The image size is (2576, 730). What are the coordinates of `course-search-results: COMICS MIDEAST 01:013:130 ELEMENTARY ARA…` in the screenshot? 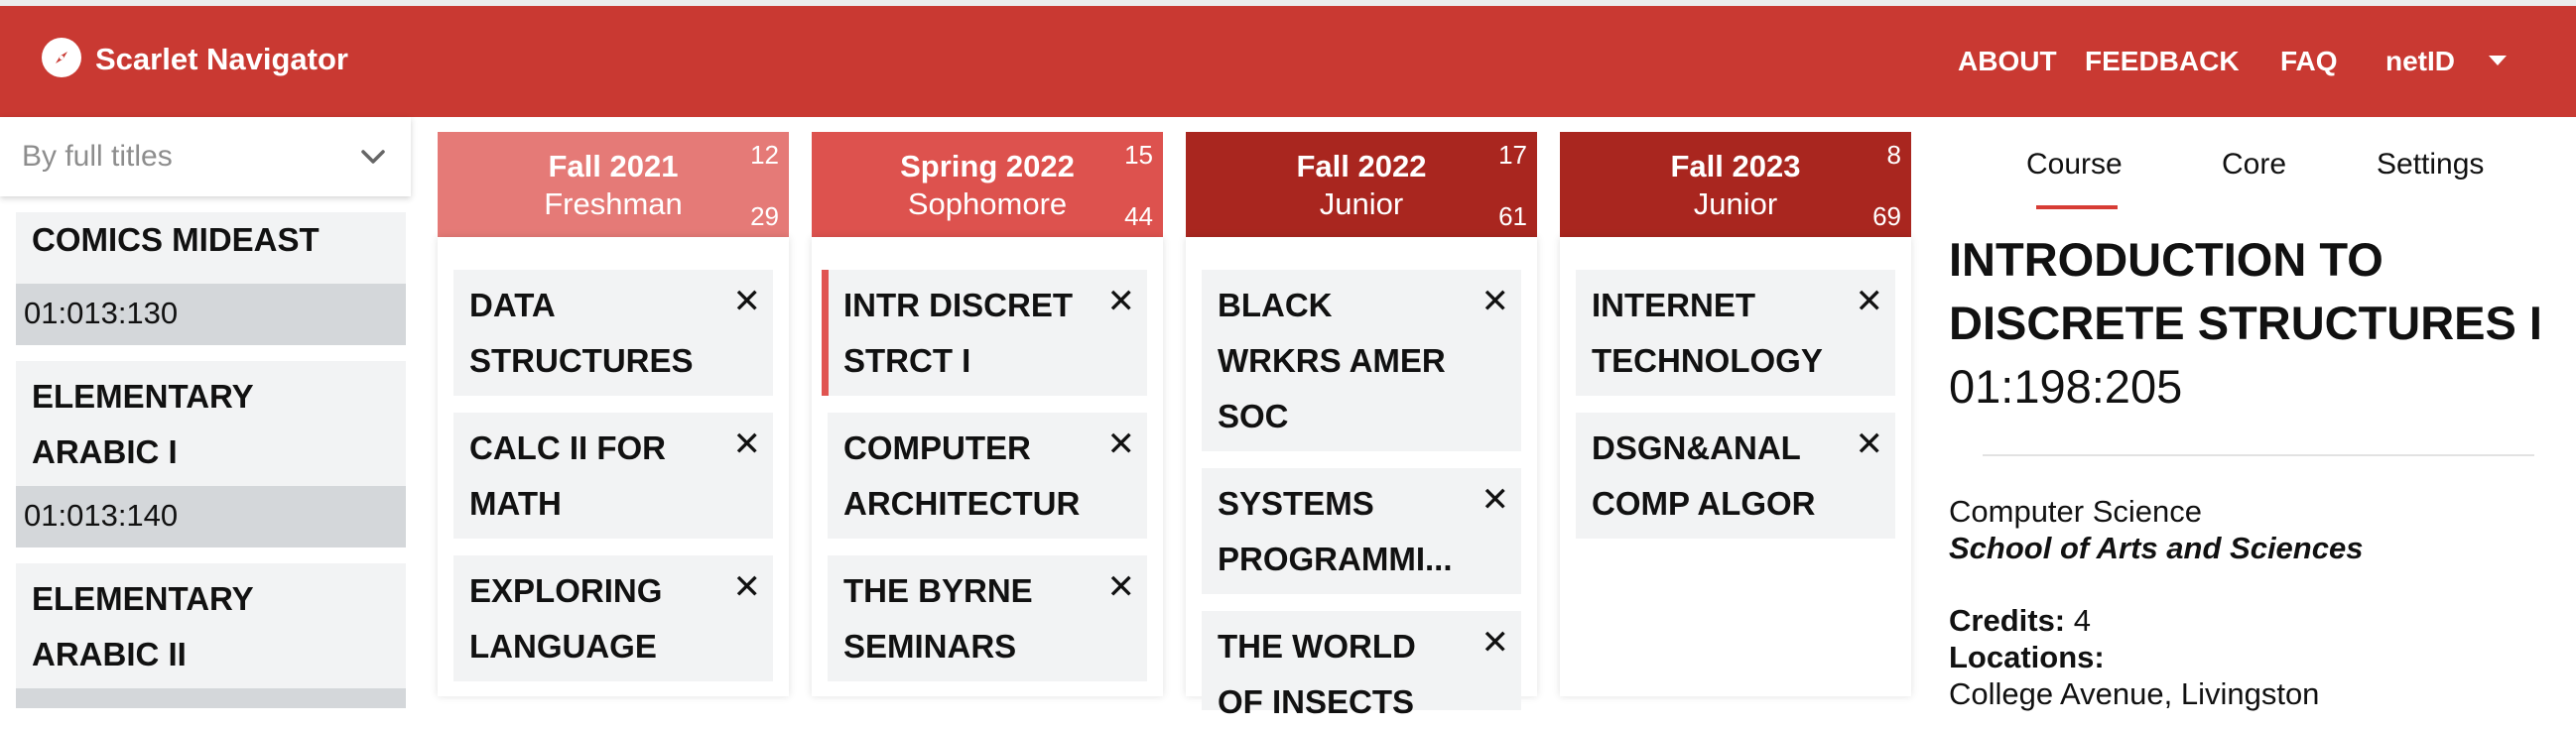 It's located at (206, 452).